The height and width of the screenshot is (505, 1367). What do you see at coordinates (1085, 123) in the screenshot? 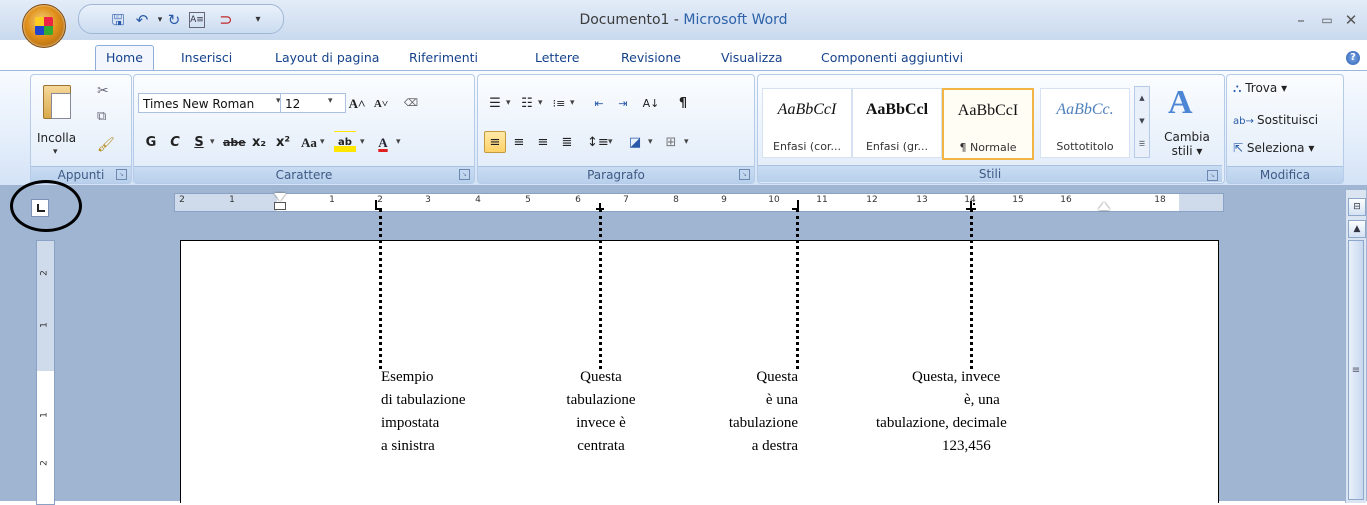
I see `style-tile-subtitle: AaBbCc. Sottotitolo` at bounding box center [1085, 123].